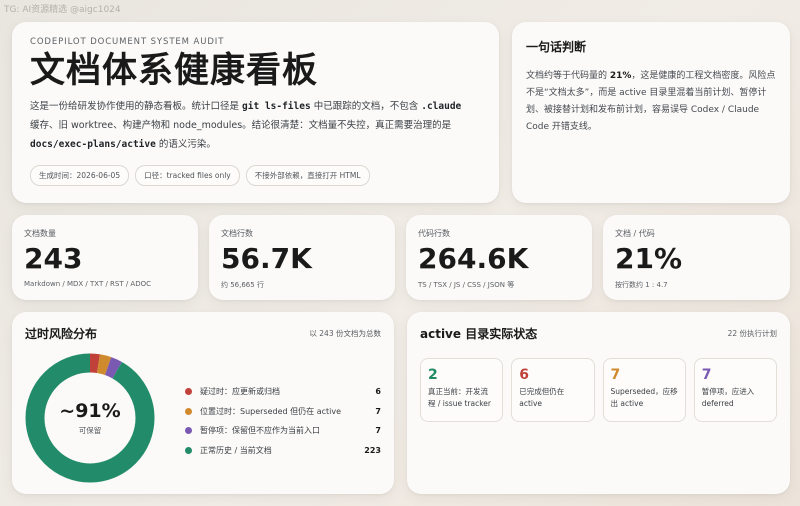  I want to click on stat-sub: TS / TSX / JS / CSS / JSON 等, so click(466, 285).